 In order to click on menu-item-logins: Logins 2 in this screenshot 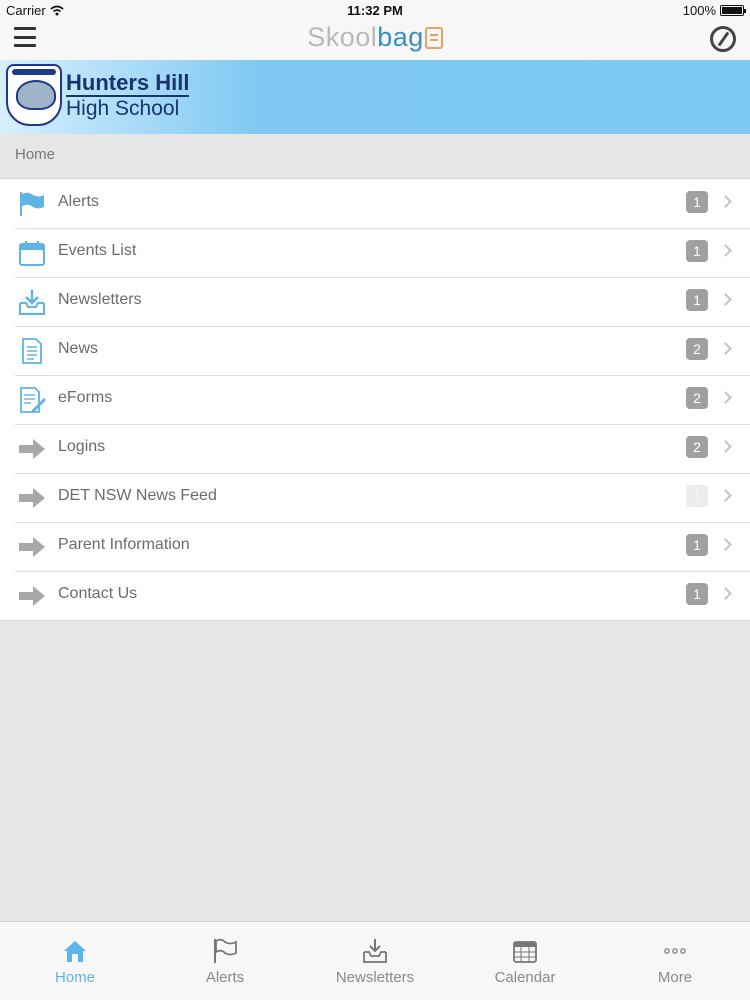, I will do `click(375, 448)`.